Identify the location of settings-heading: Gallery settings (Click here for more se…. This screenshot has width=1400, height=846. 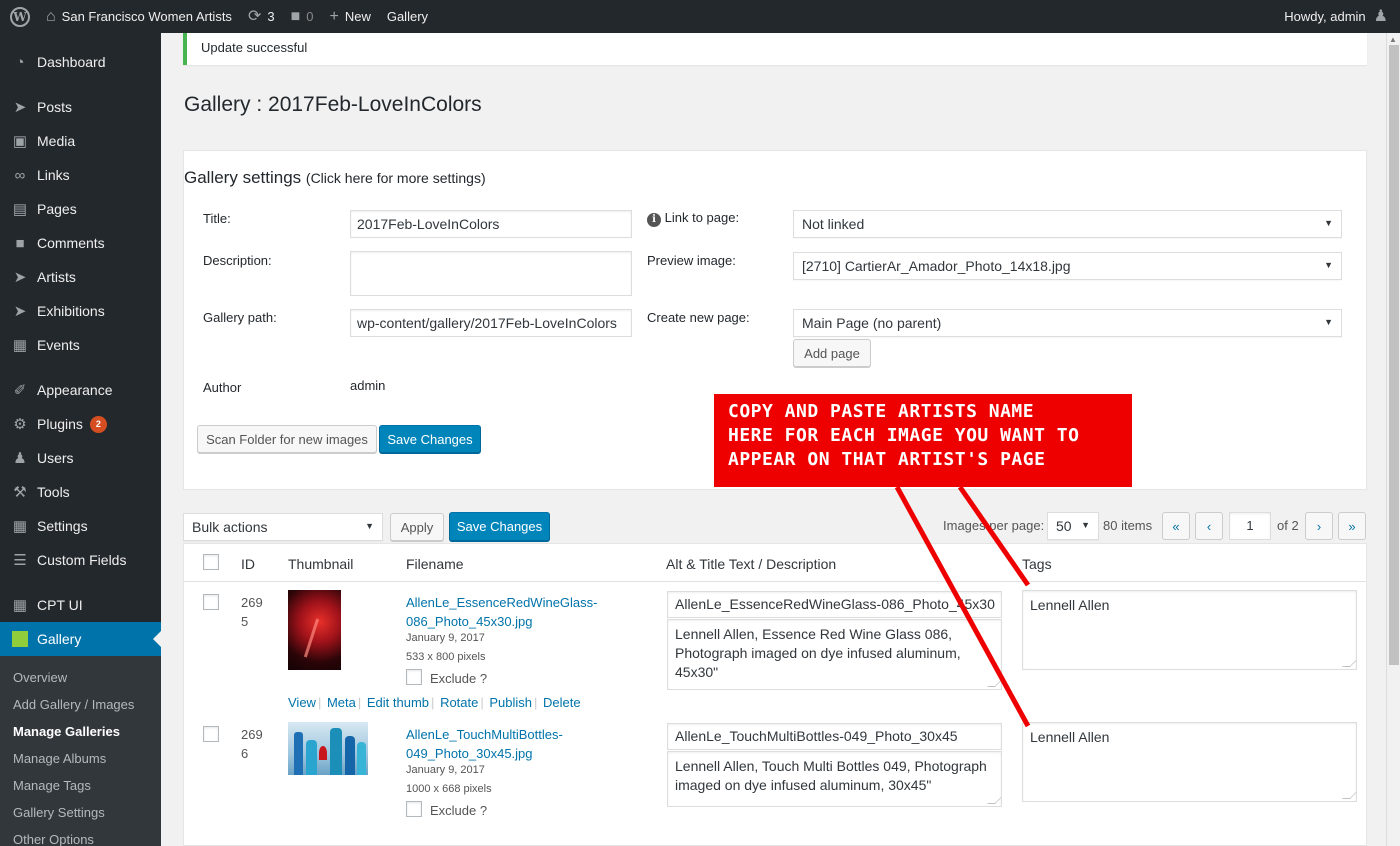
(335, 178).